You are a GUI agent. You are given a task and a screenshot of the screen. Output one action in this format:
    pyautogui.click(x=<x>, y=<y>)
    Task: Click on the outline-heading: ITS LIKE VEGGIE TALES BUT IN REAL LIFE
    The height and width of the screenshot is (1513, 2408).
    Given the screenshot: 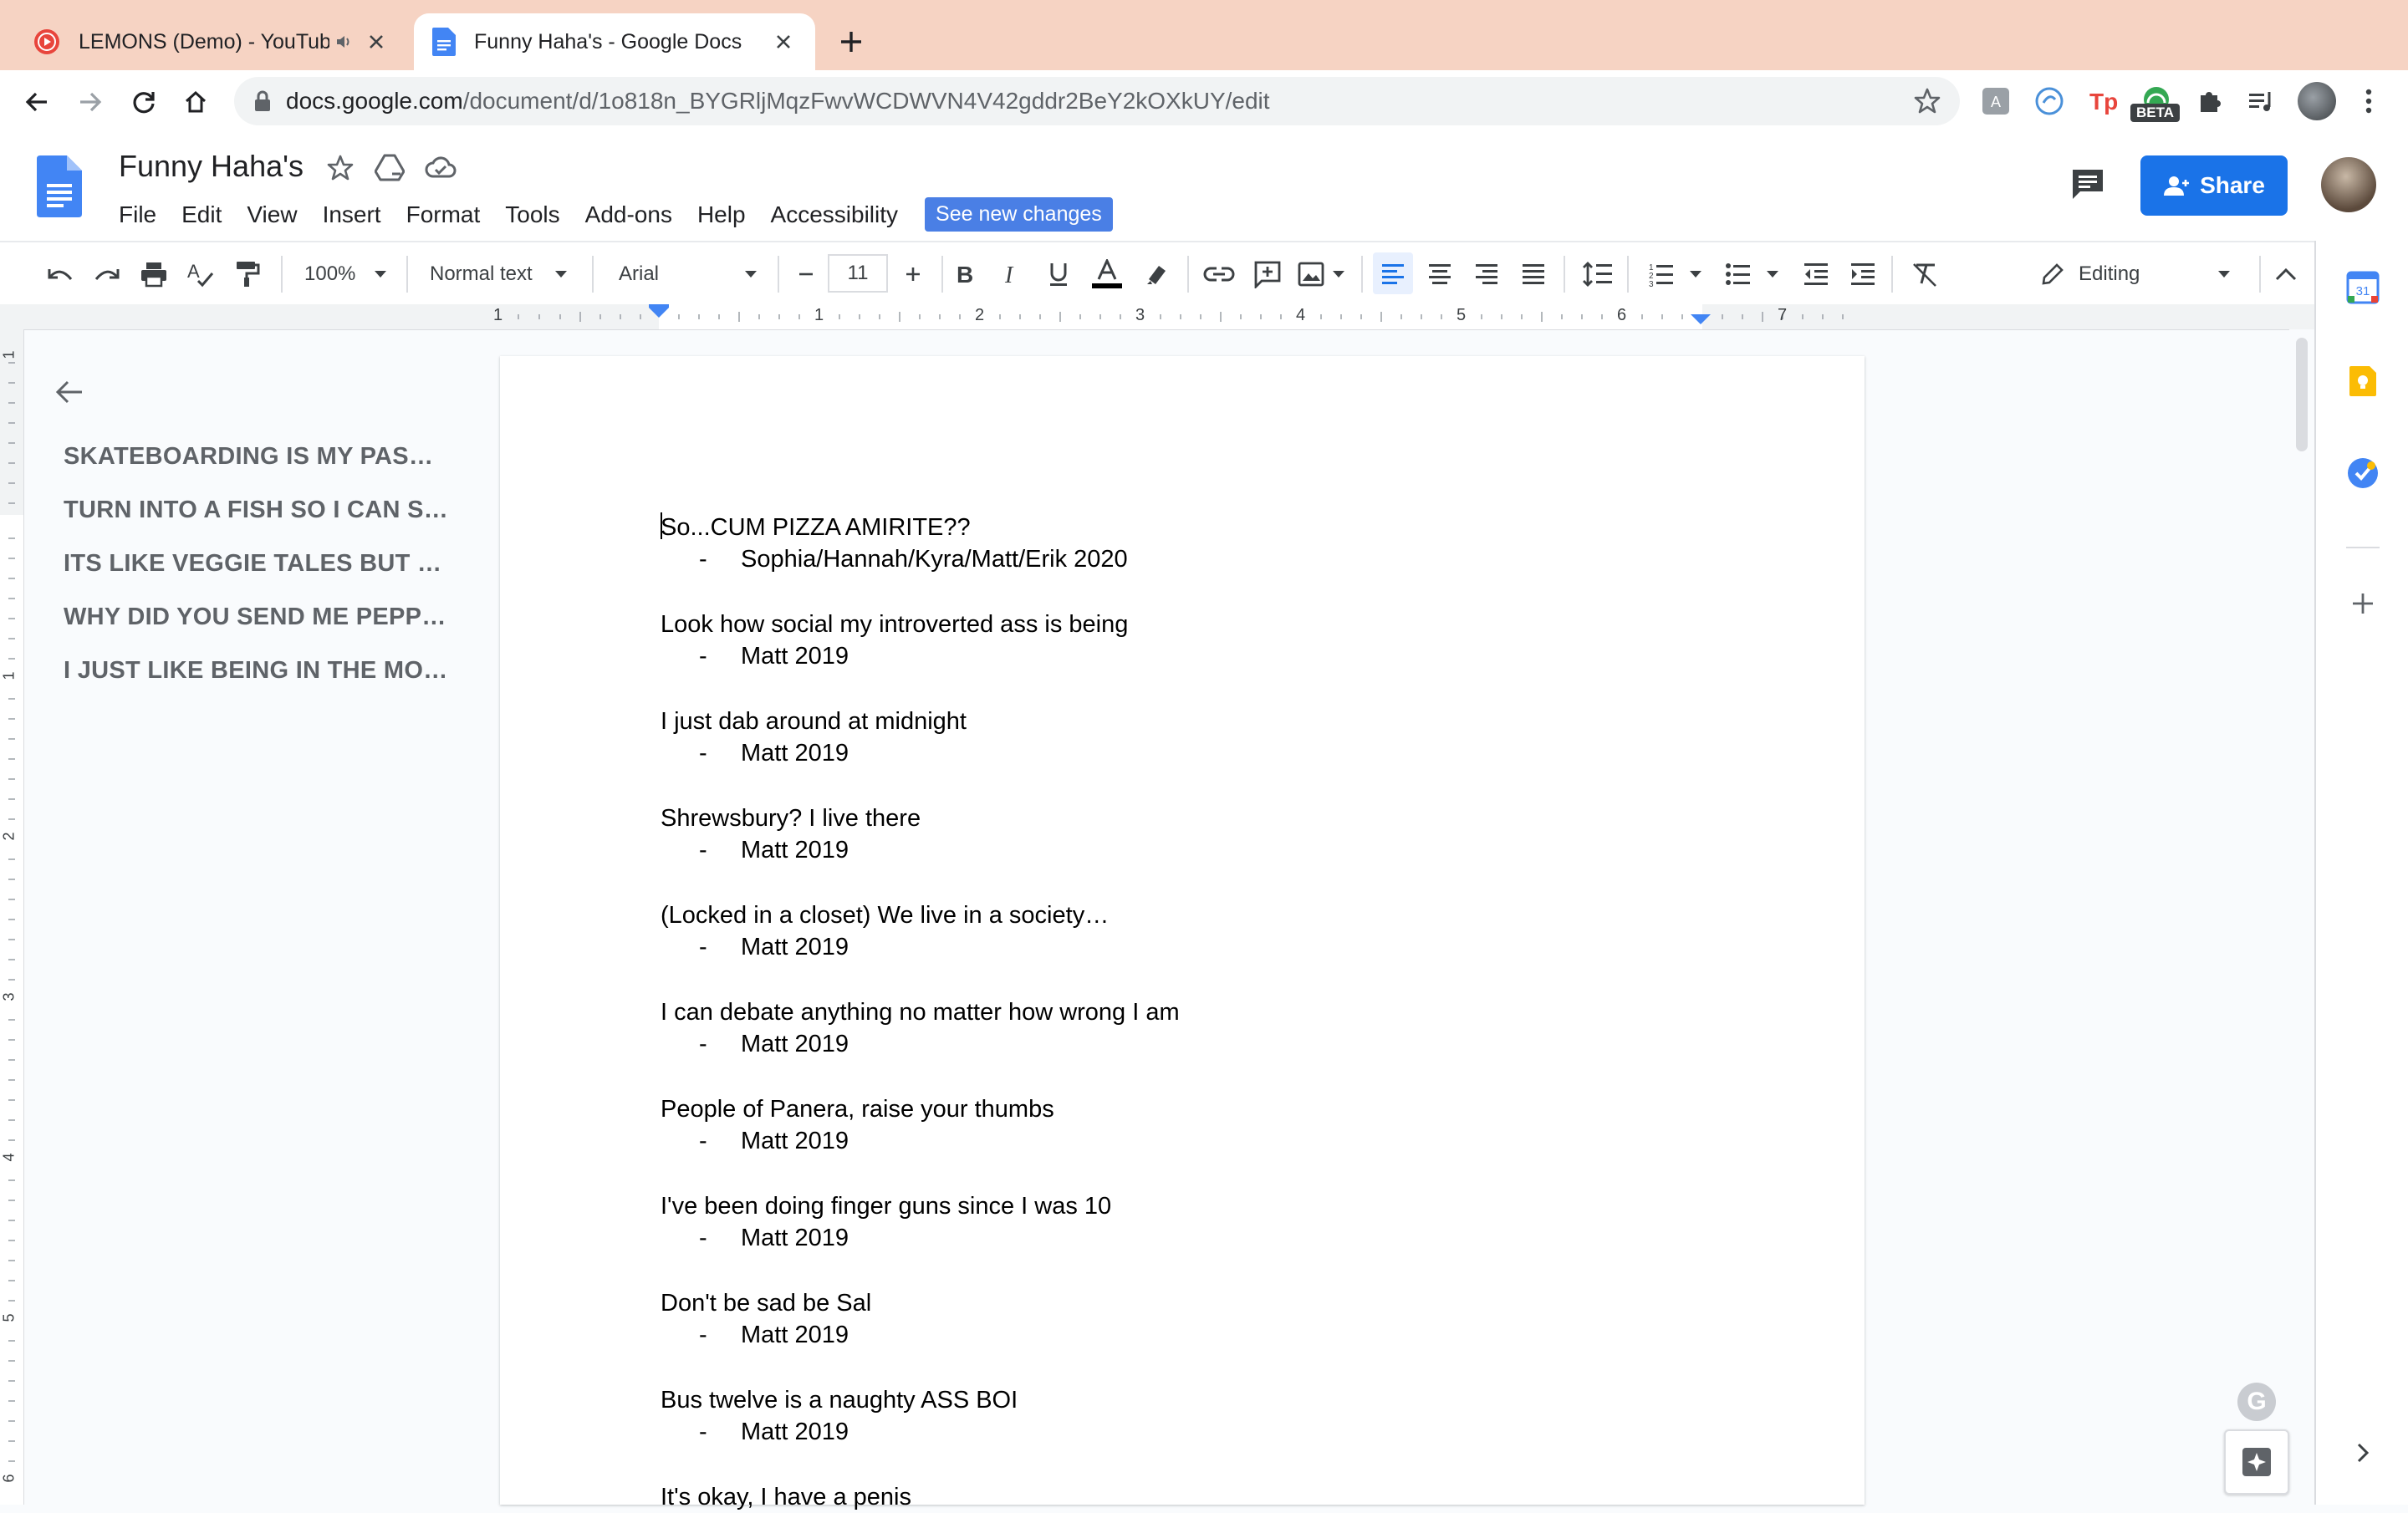 What is the action you would take?
    pyautogui.click(x=256, y=573)
    